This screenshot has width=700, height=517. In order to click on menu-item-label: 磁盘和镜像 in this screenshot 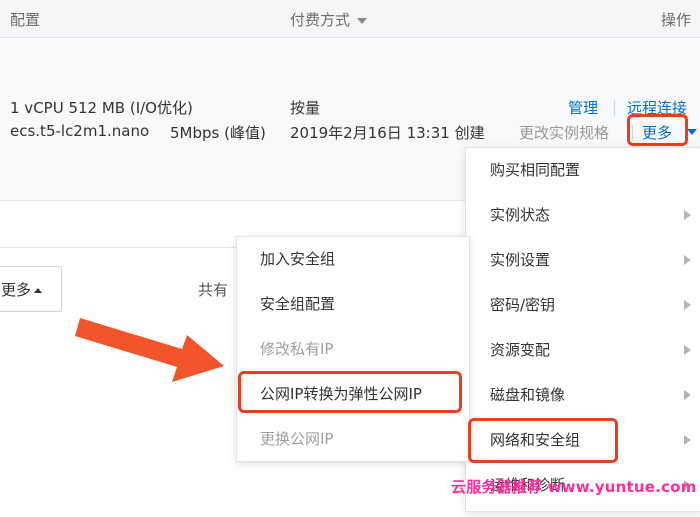, I will do `click(528, 395)`.